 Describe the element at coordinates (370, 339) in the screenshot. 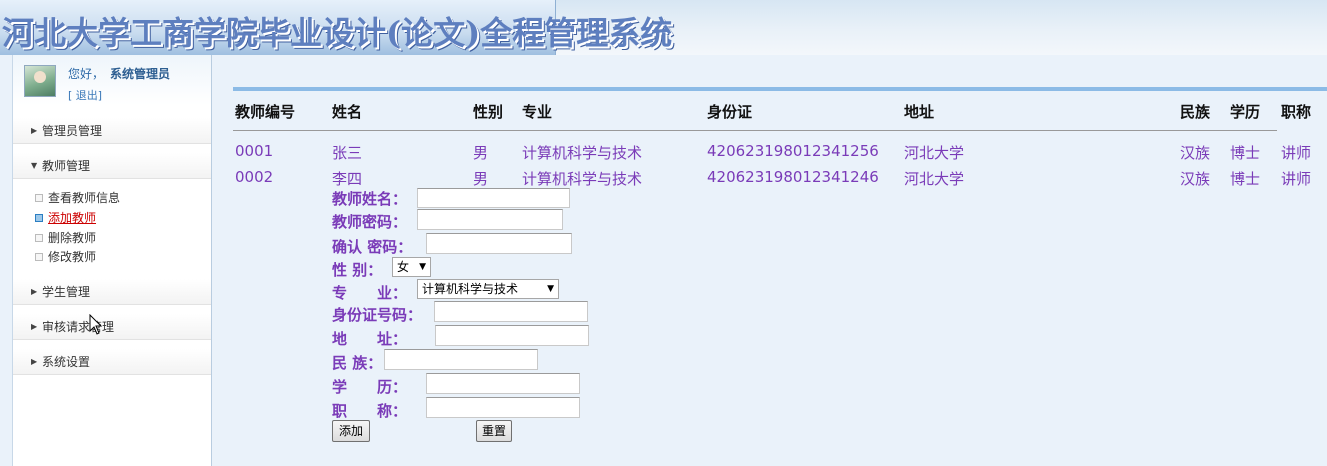

I see `address-label: 地 址：` at that location.